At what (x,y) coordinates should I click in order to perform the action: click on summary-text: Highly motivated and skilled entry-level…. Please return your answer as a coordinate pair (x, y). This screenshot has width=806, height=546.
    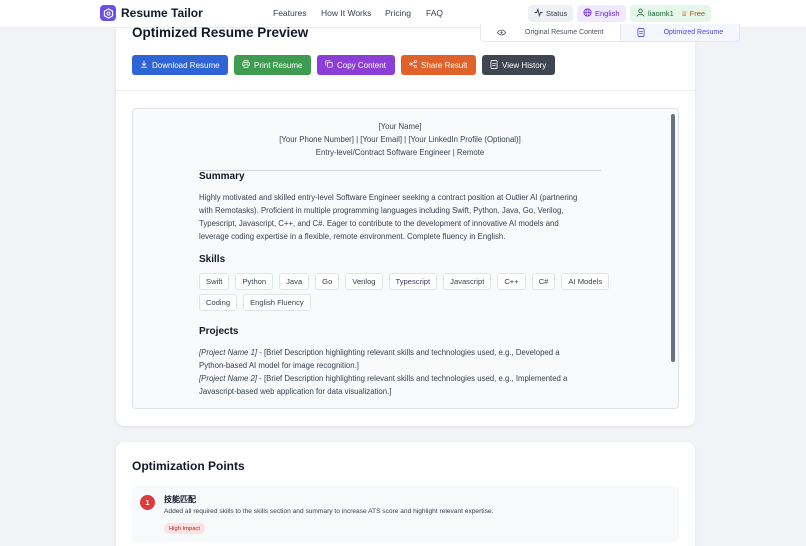
    Looking at the image, I should click on (404, 217).